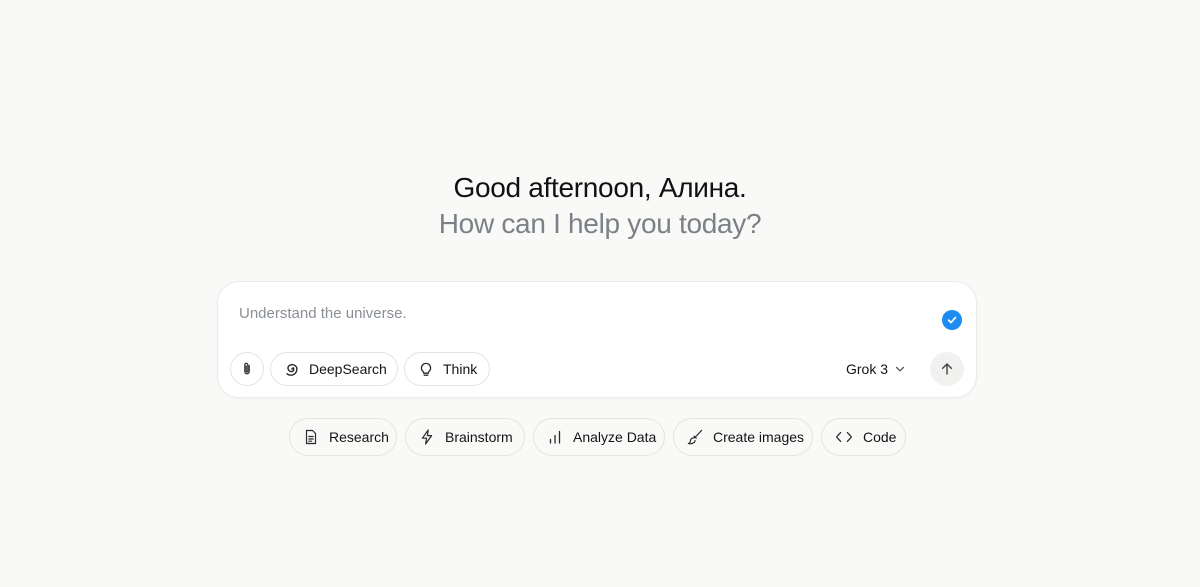  Describe the element at coordinates (348, 369) in the screenshot. I see `deepsearch-label: DeepSearch` at that location.